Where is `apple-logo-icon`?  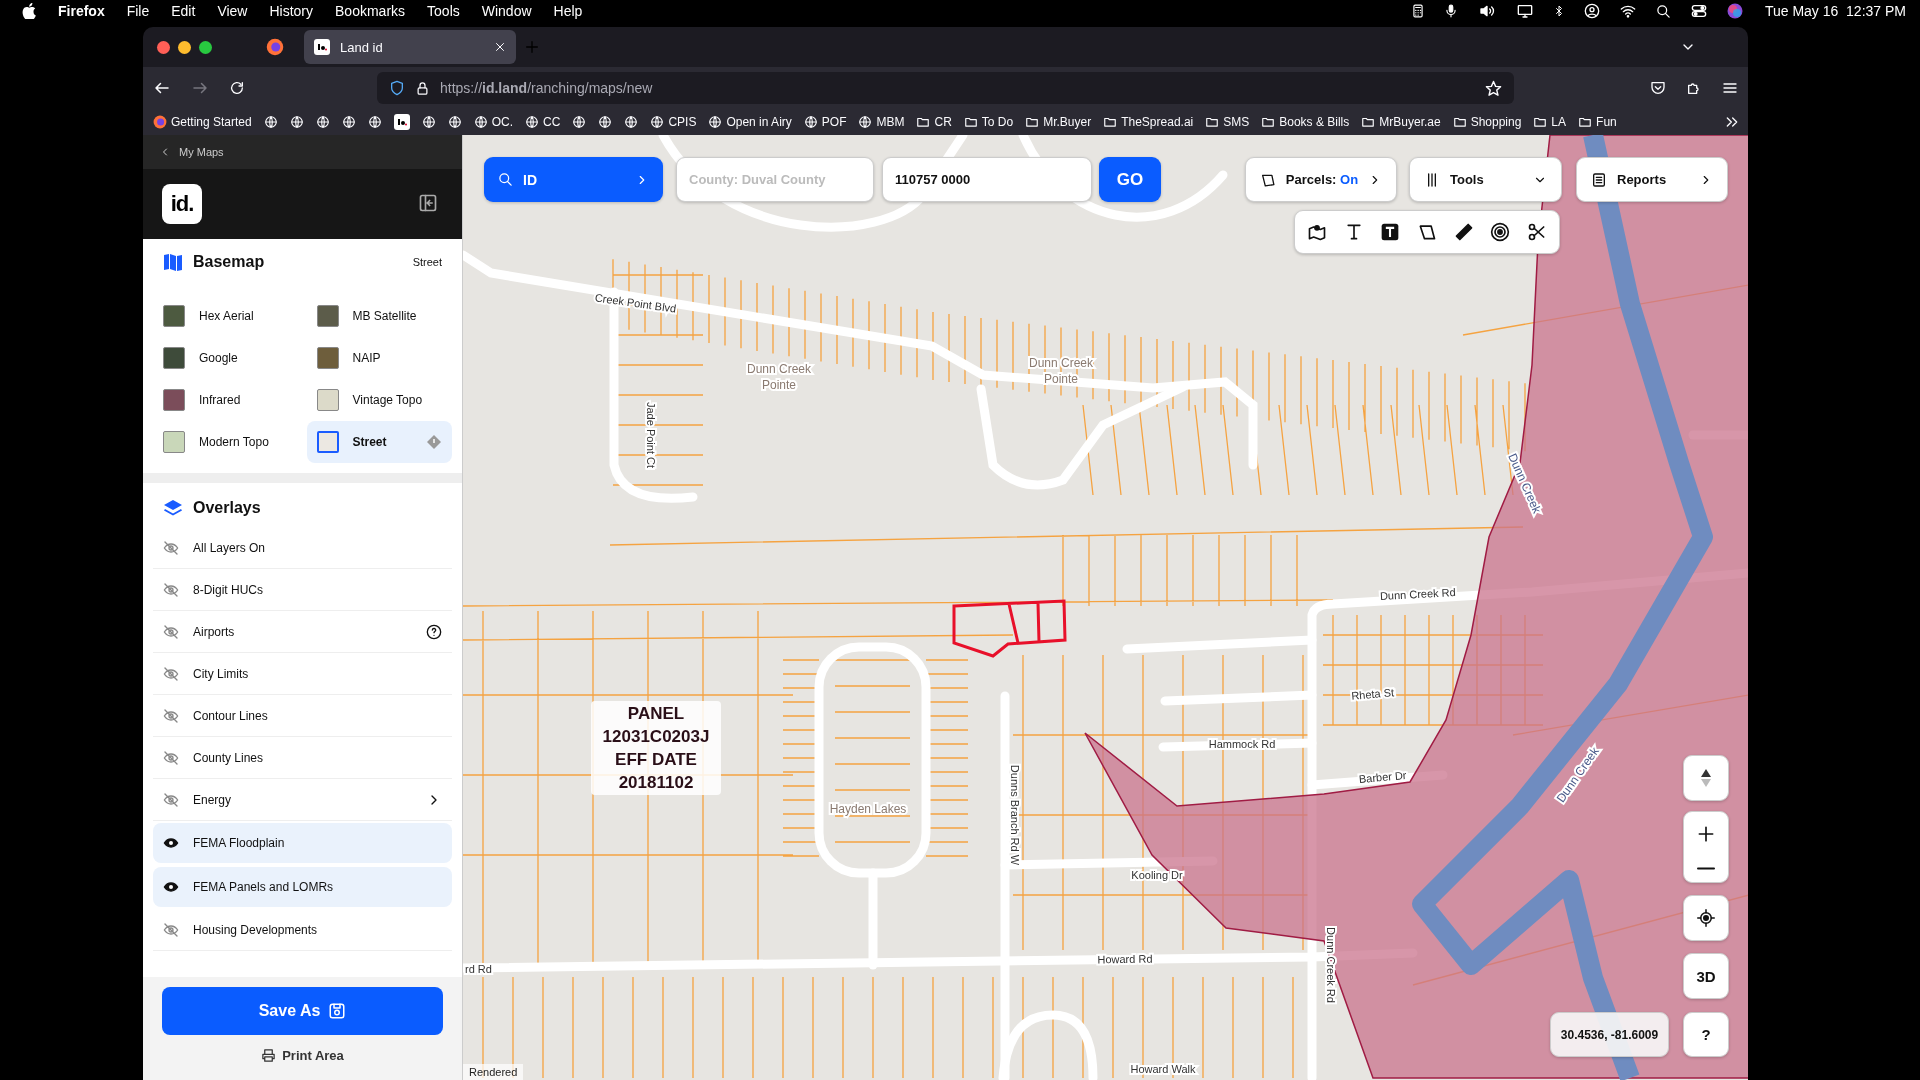 apple-logo-icon is located at coordinates (29, 11).